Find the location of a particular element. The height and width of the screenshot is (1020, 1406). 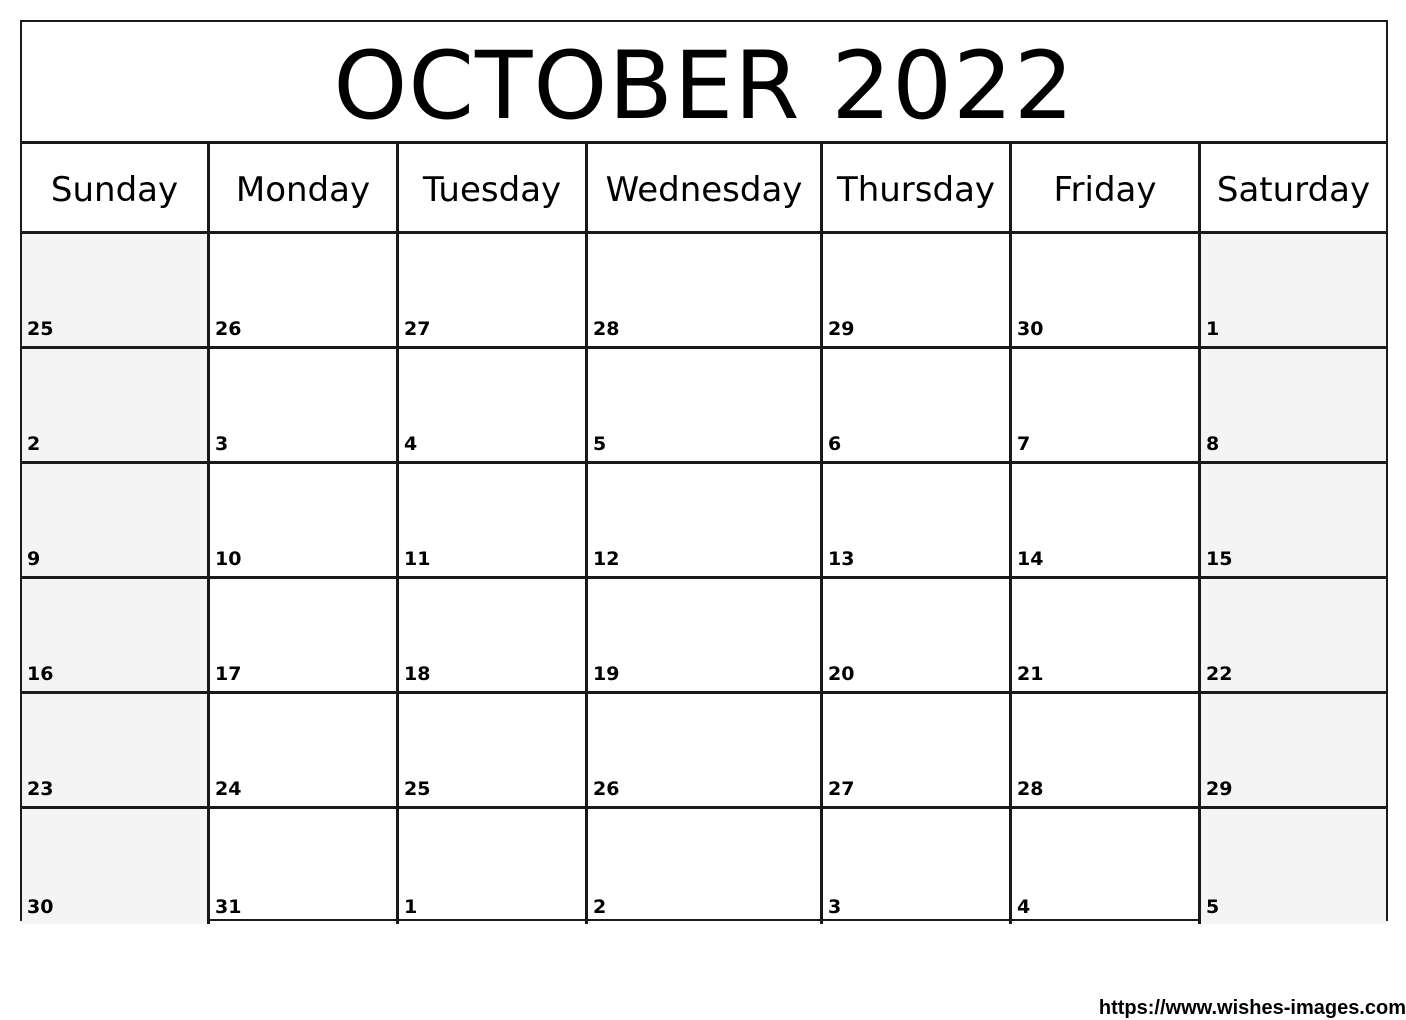

day-cell: 12 is located at coordinates (705, 521).